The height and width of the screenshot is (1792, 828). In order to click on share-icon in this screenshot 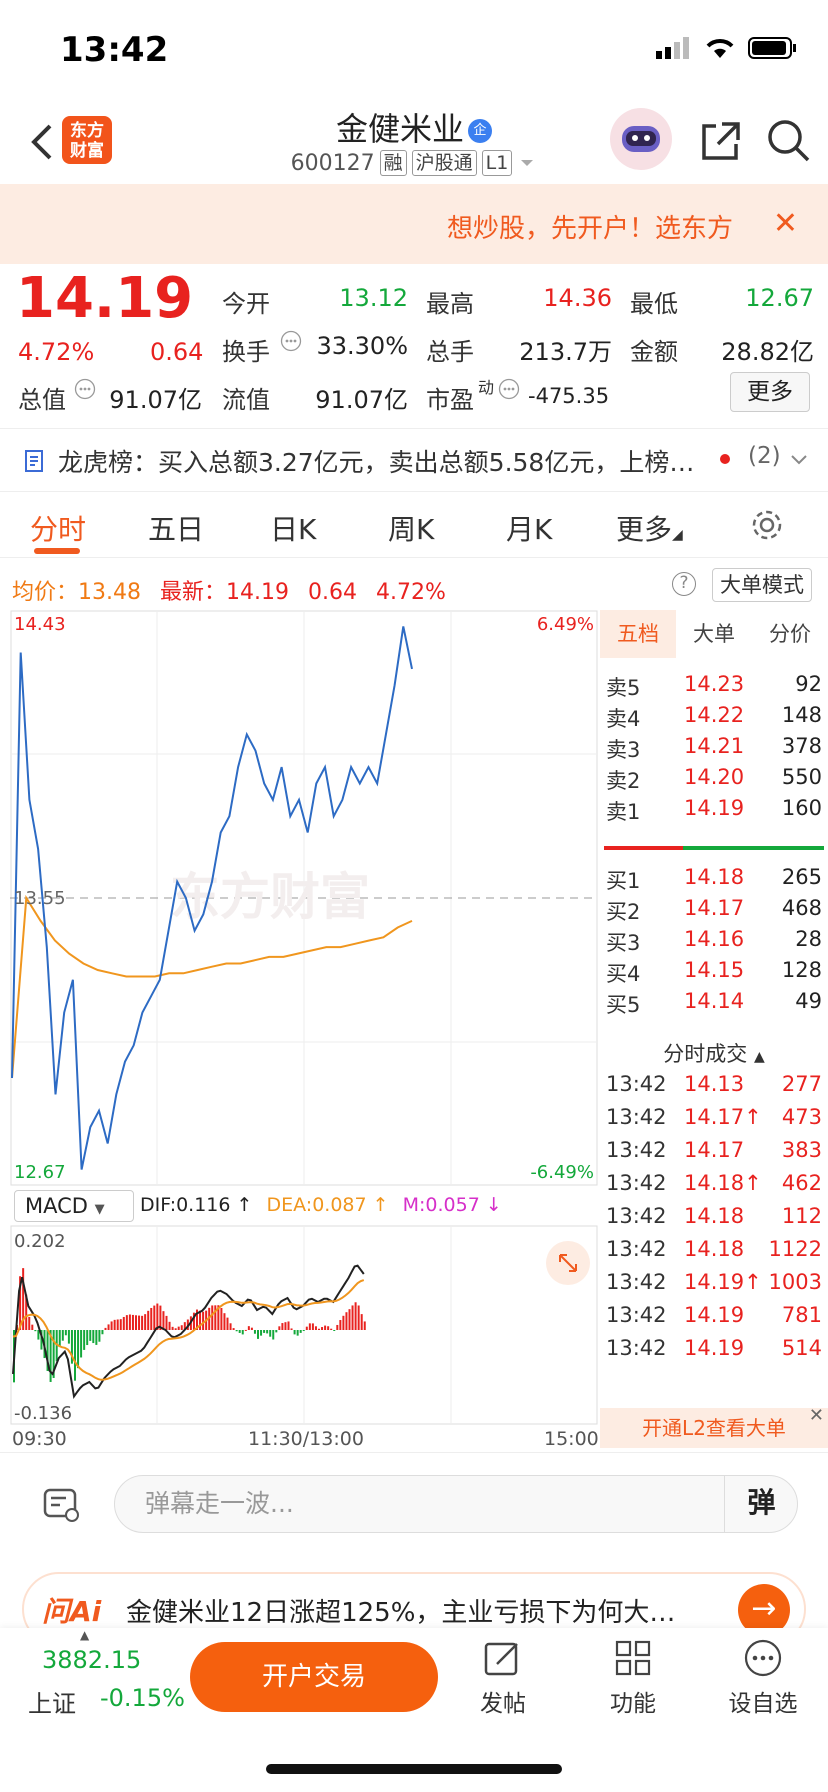, I will do `click(720, 140)`.